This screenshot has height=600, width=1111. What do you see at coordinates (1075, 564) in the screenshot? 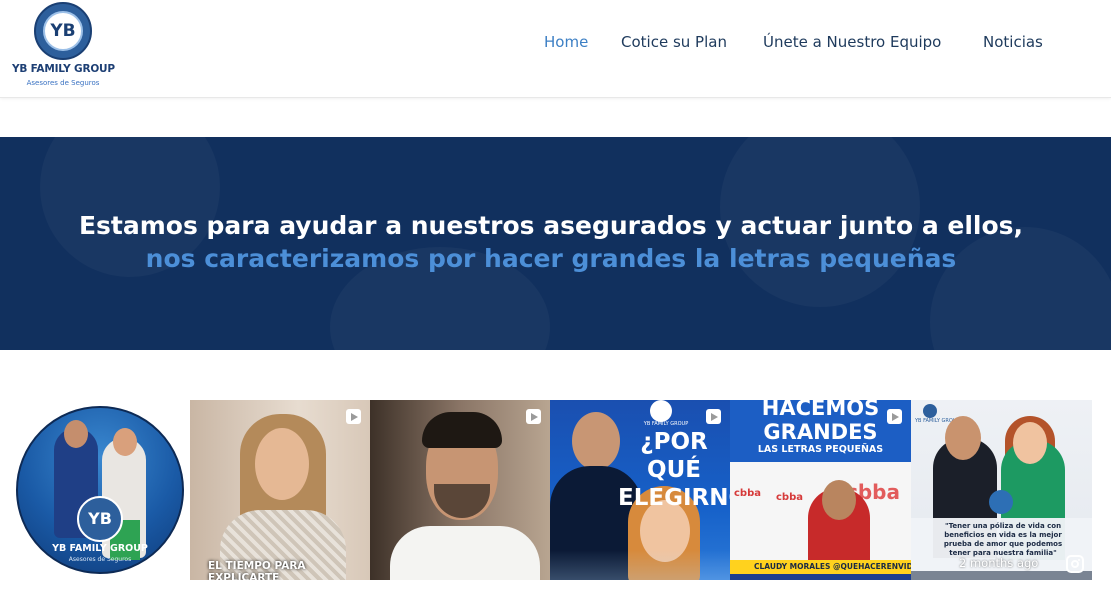
I see `instagram-icon` at bounding box center [1075, 564].